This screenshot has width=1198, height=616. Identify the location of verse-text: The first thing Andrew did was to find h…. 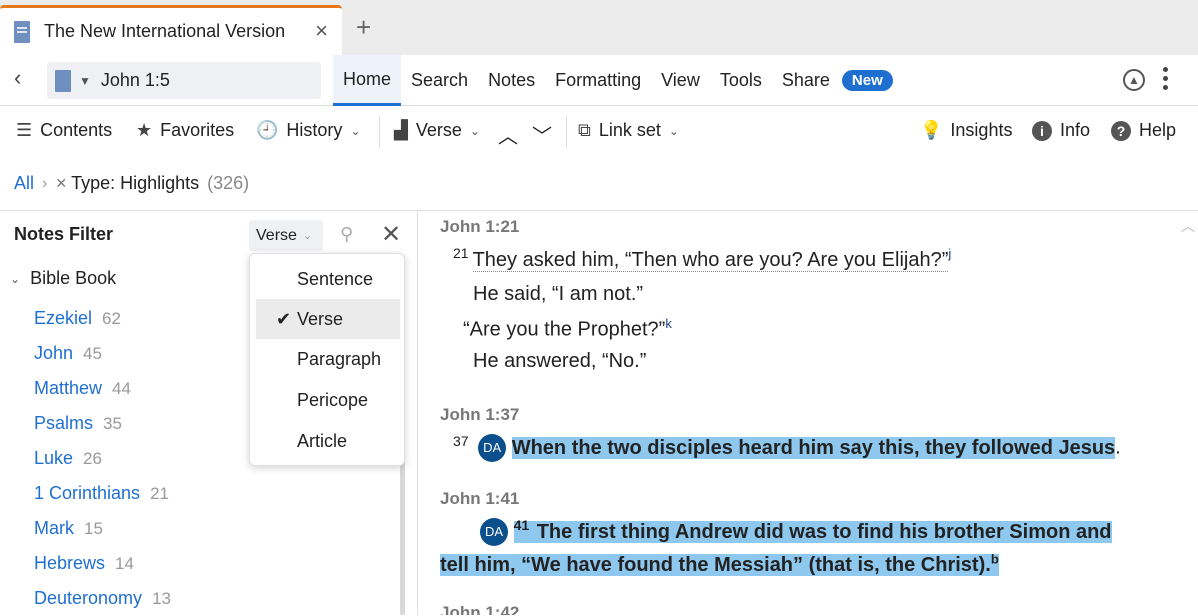
(824, 531).